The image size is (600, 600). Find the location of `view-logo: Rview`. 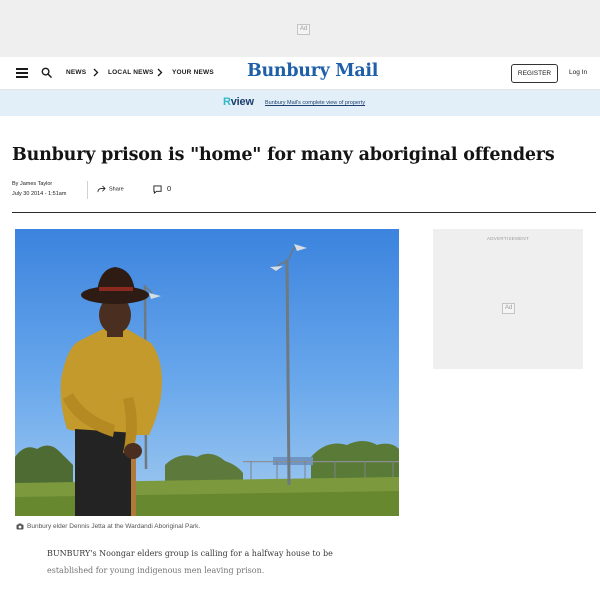

view-logo: Rview is located at coordinates (238, 102).